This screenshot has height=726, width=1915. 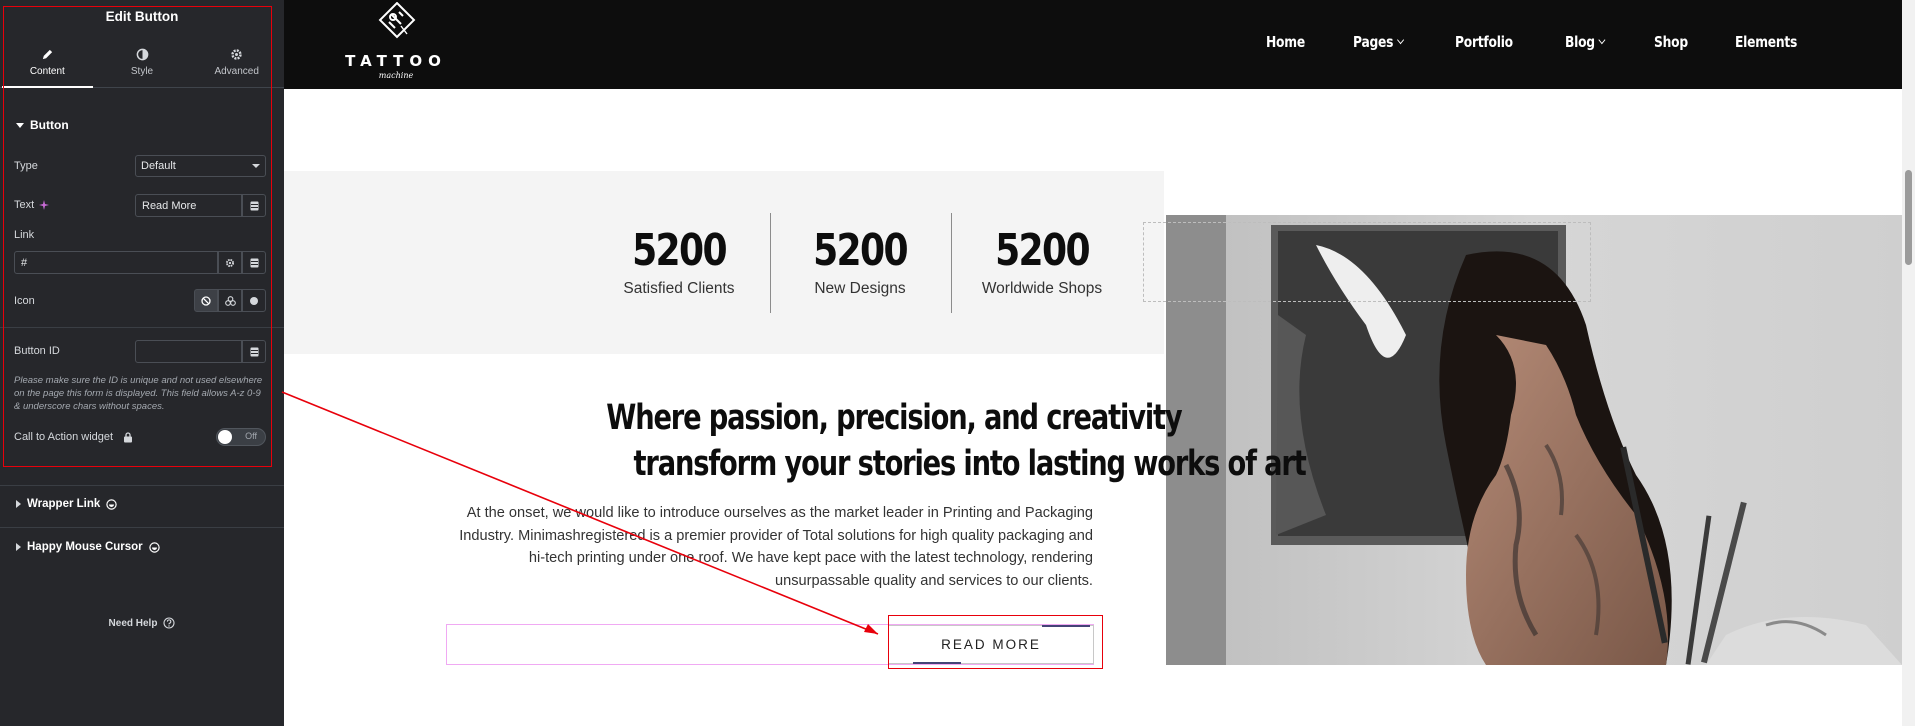 I want to click on icon-none-button, so click(x=206, y=300).